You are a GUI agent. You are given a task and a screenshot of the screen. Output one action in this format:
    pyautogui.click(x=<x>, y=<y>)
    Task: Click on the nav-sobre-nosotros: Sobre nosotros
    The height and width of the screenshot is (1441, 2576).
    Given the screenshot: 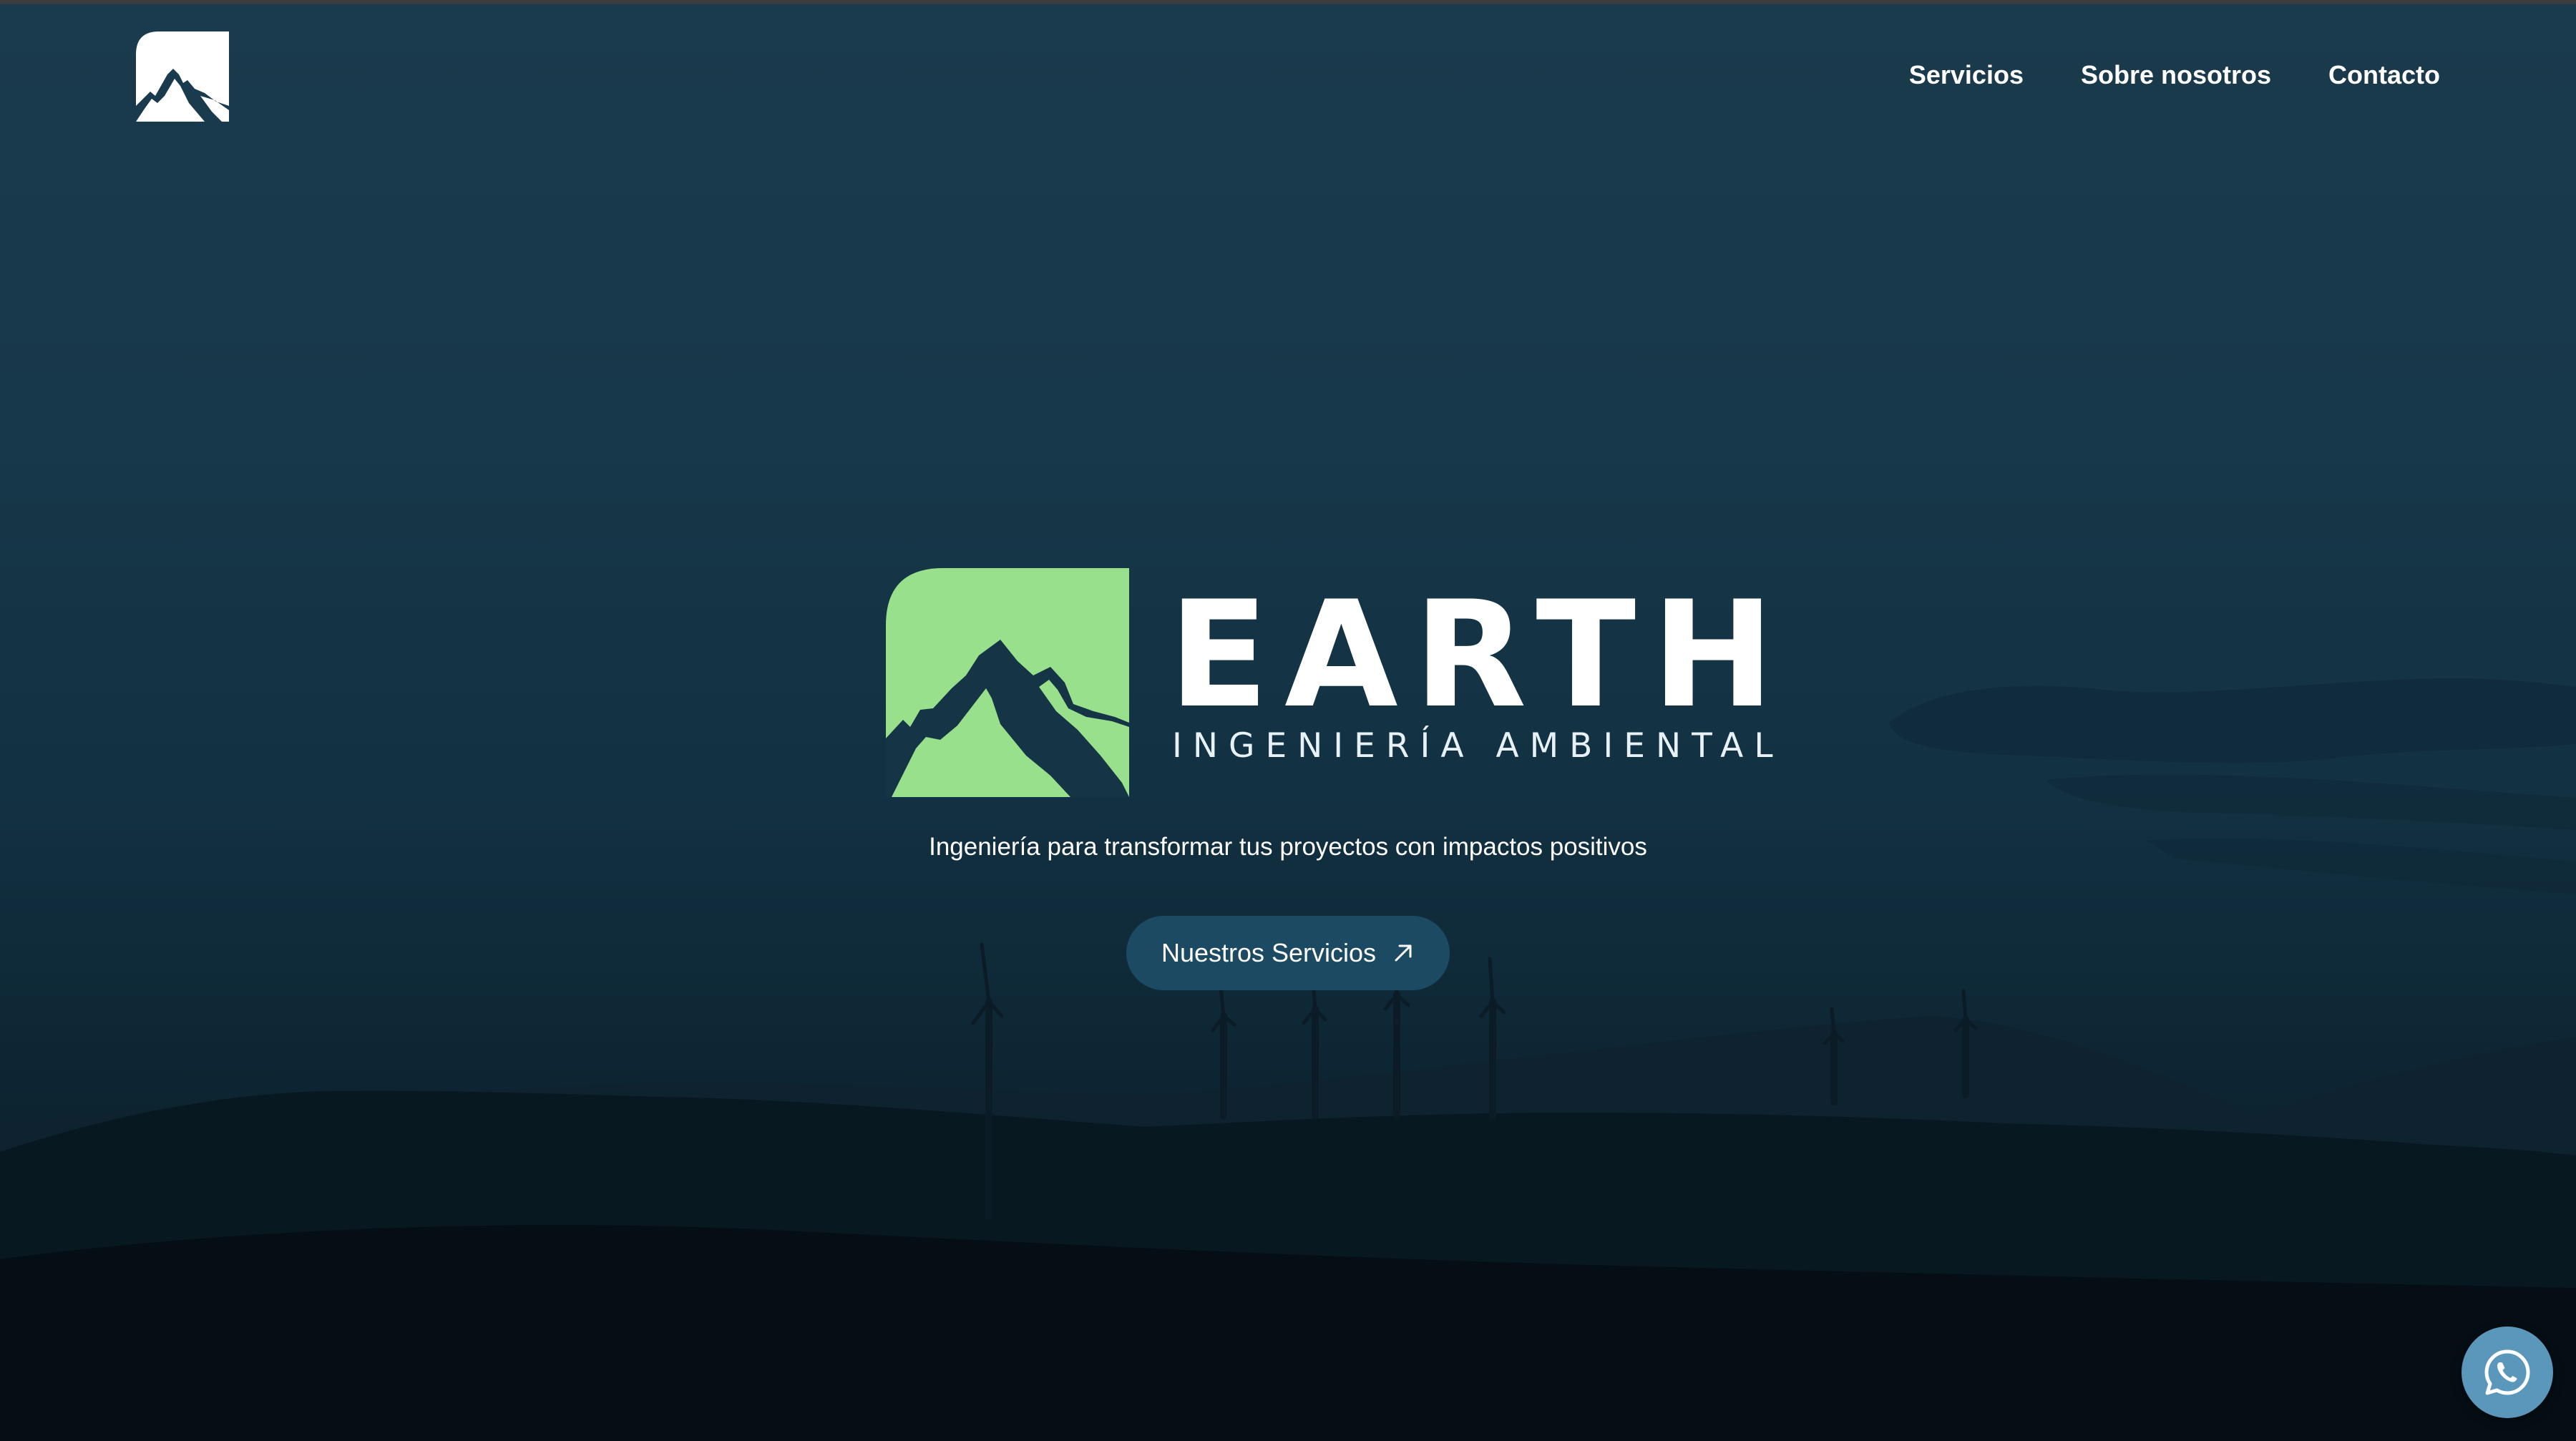 What is the action you would take?
    pyautogui.click(x=2176, y=75)
    